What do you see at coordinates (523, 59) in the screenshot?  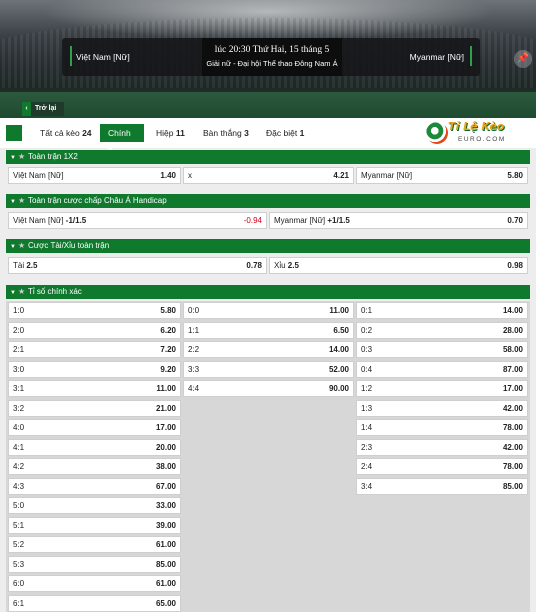 I see `pin-icon: 📌` at bounding box center [523, 59].